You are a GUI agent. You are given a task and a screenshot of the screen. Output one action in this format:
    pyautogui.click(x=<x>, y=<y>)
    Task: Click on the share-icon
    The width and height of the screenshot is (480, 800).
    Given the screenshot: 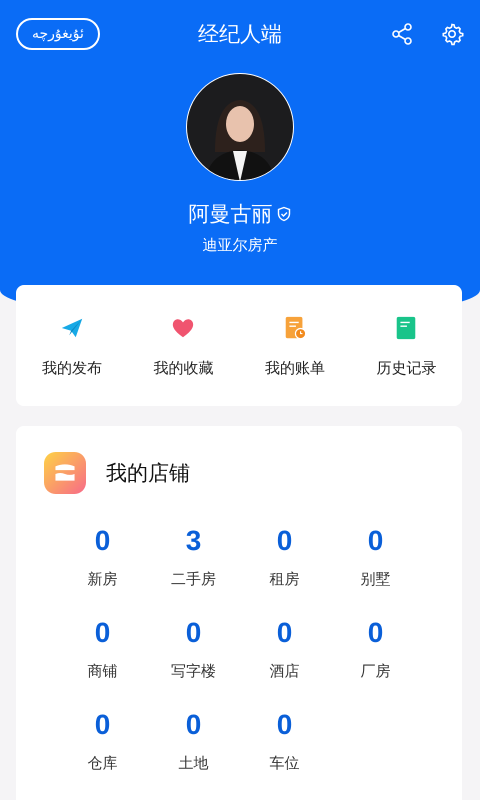 What is the action you would take?
    pyautogui.click(x=402, y=34)
    